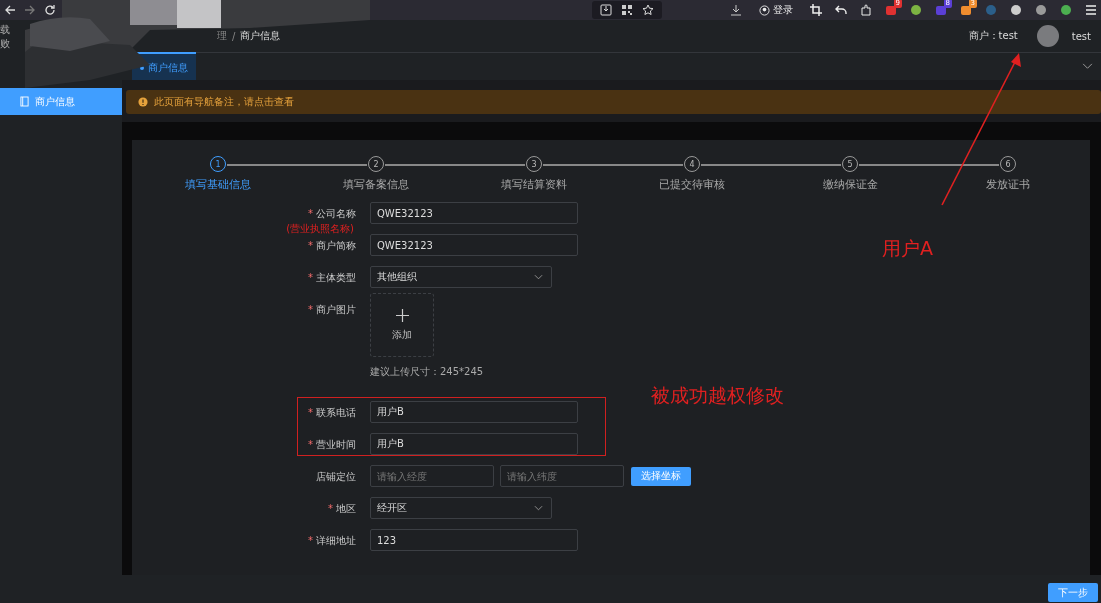  Describe the element at coordinates (5, 44) in the screenshot. I see `sidebar-text-fragment: 败` at that location.